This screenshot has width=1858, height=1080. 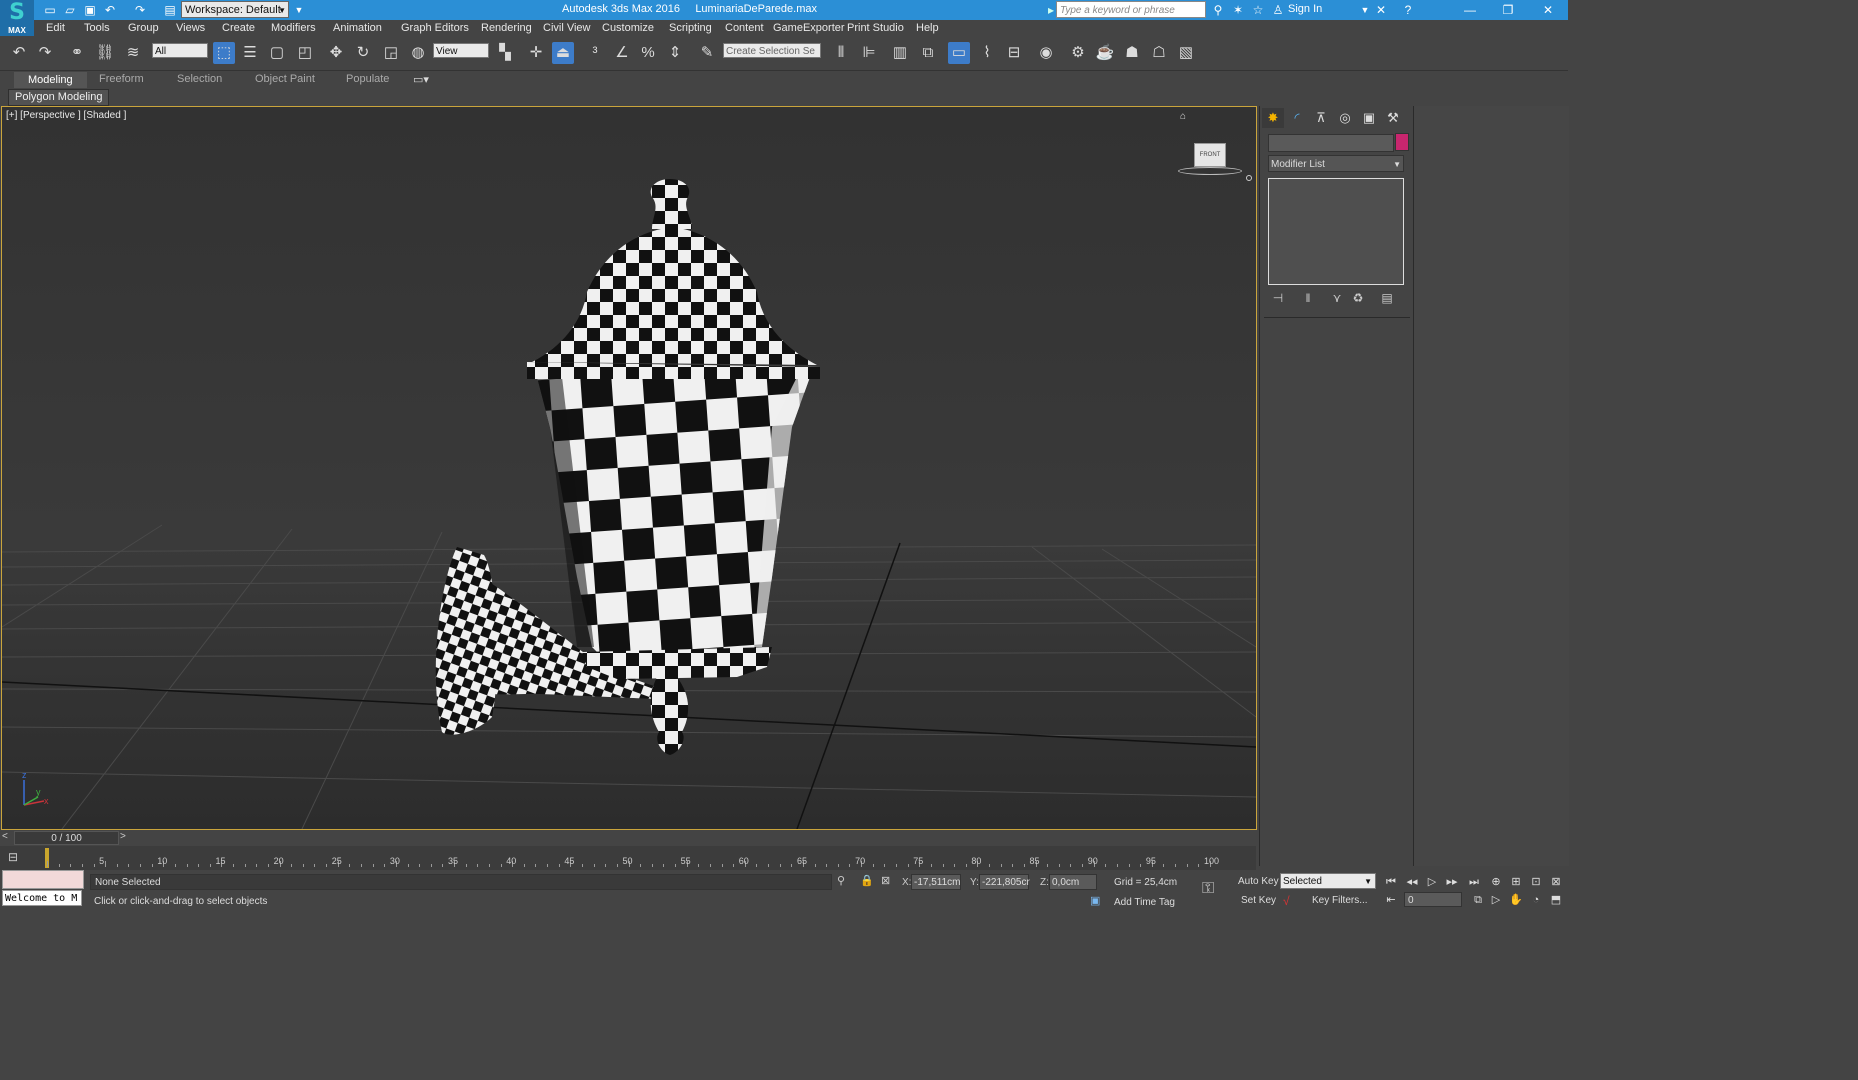 I want to click on maximize-viewport-icon: ⬒, so click(x=1556, y=900).